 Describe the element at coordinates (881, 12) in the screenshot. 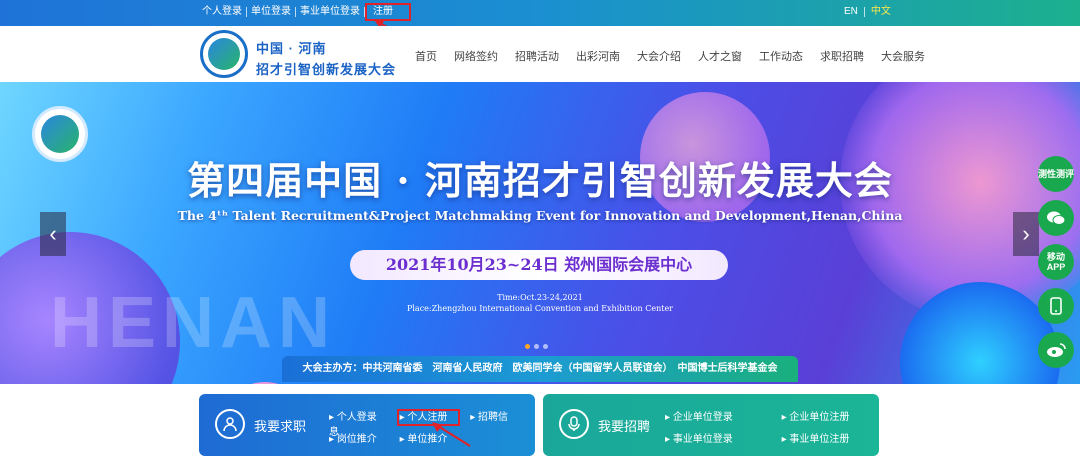

I see `lang-zh: 中文` at that location.